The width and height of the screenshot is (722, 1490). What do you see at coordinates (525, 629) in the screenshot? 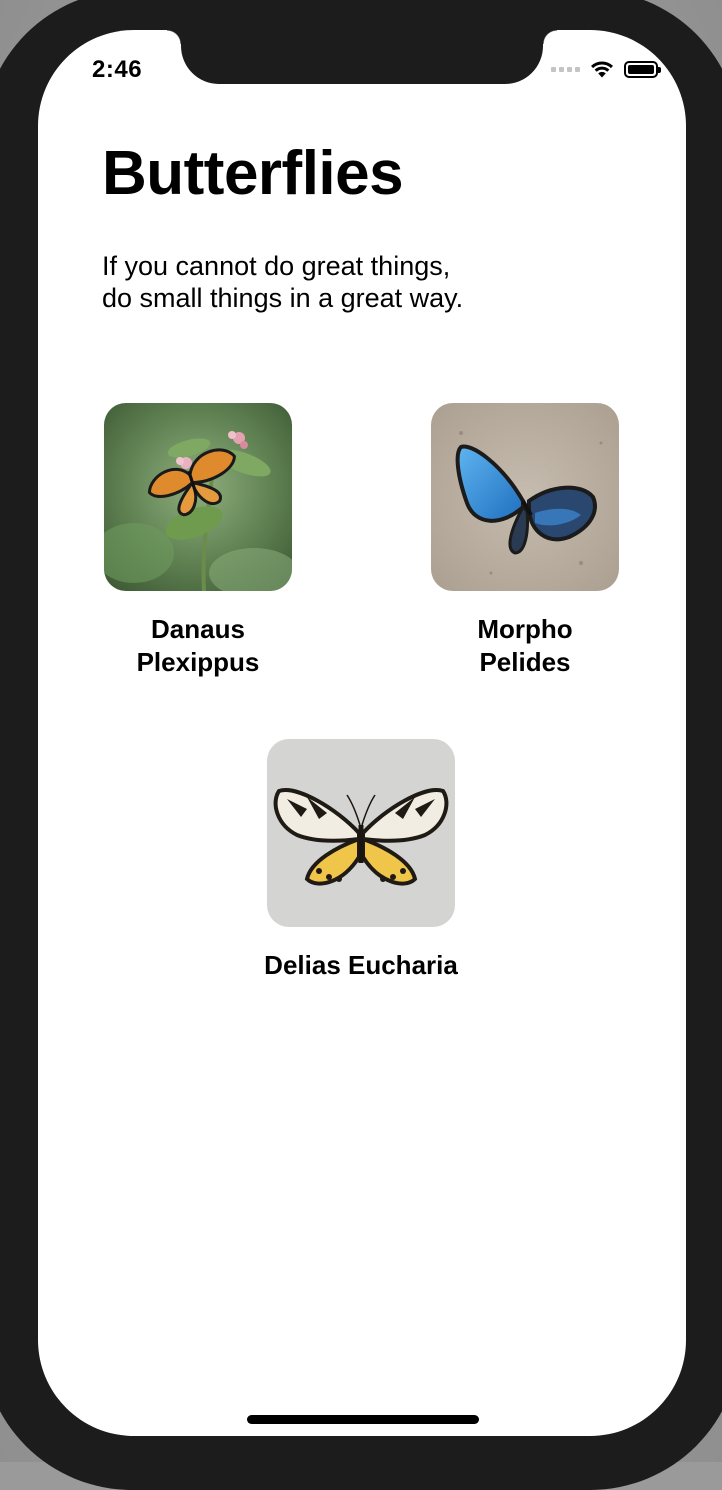
I see `butterfly-name-line-1: Morpho` at bounding box center [525, 629].